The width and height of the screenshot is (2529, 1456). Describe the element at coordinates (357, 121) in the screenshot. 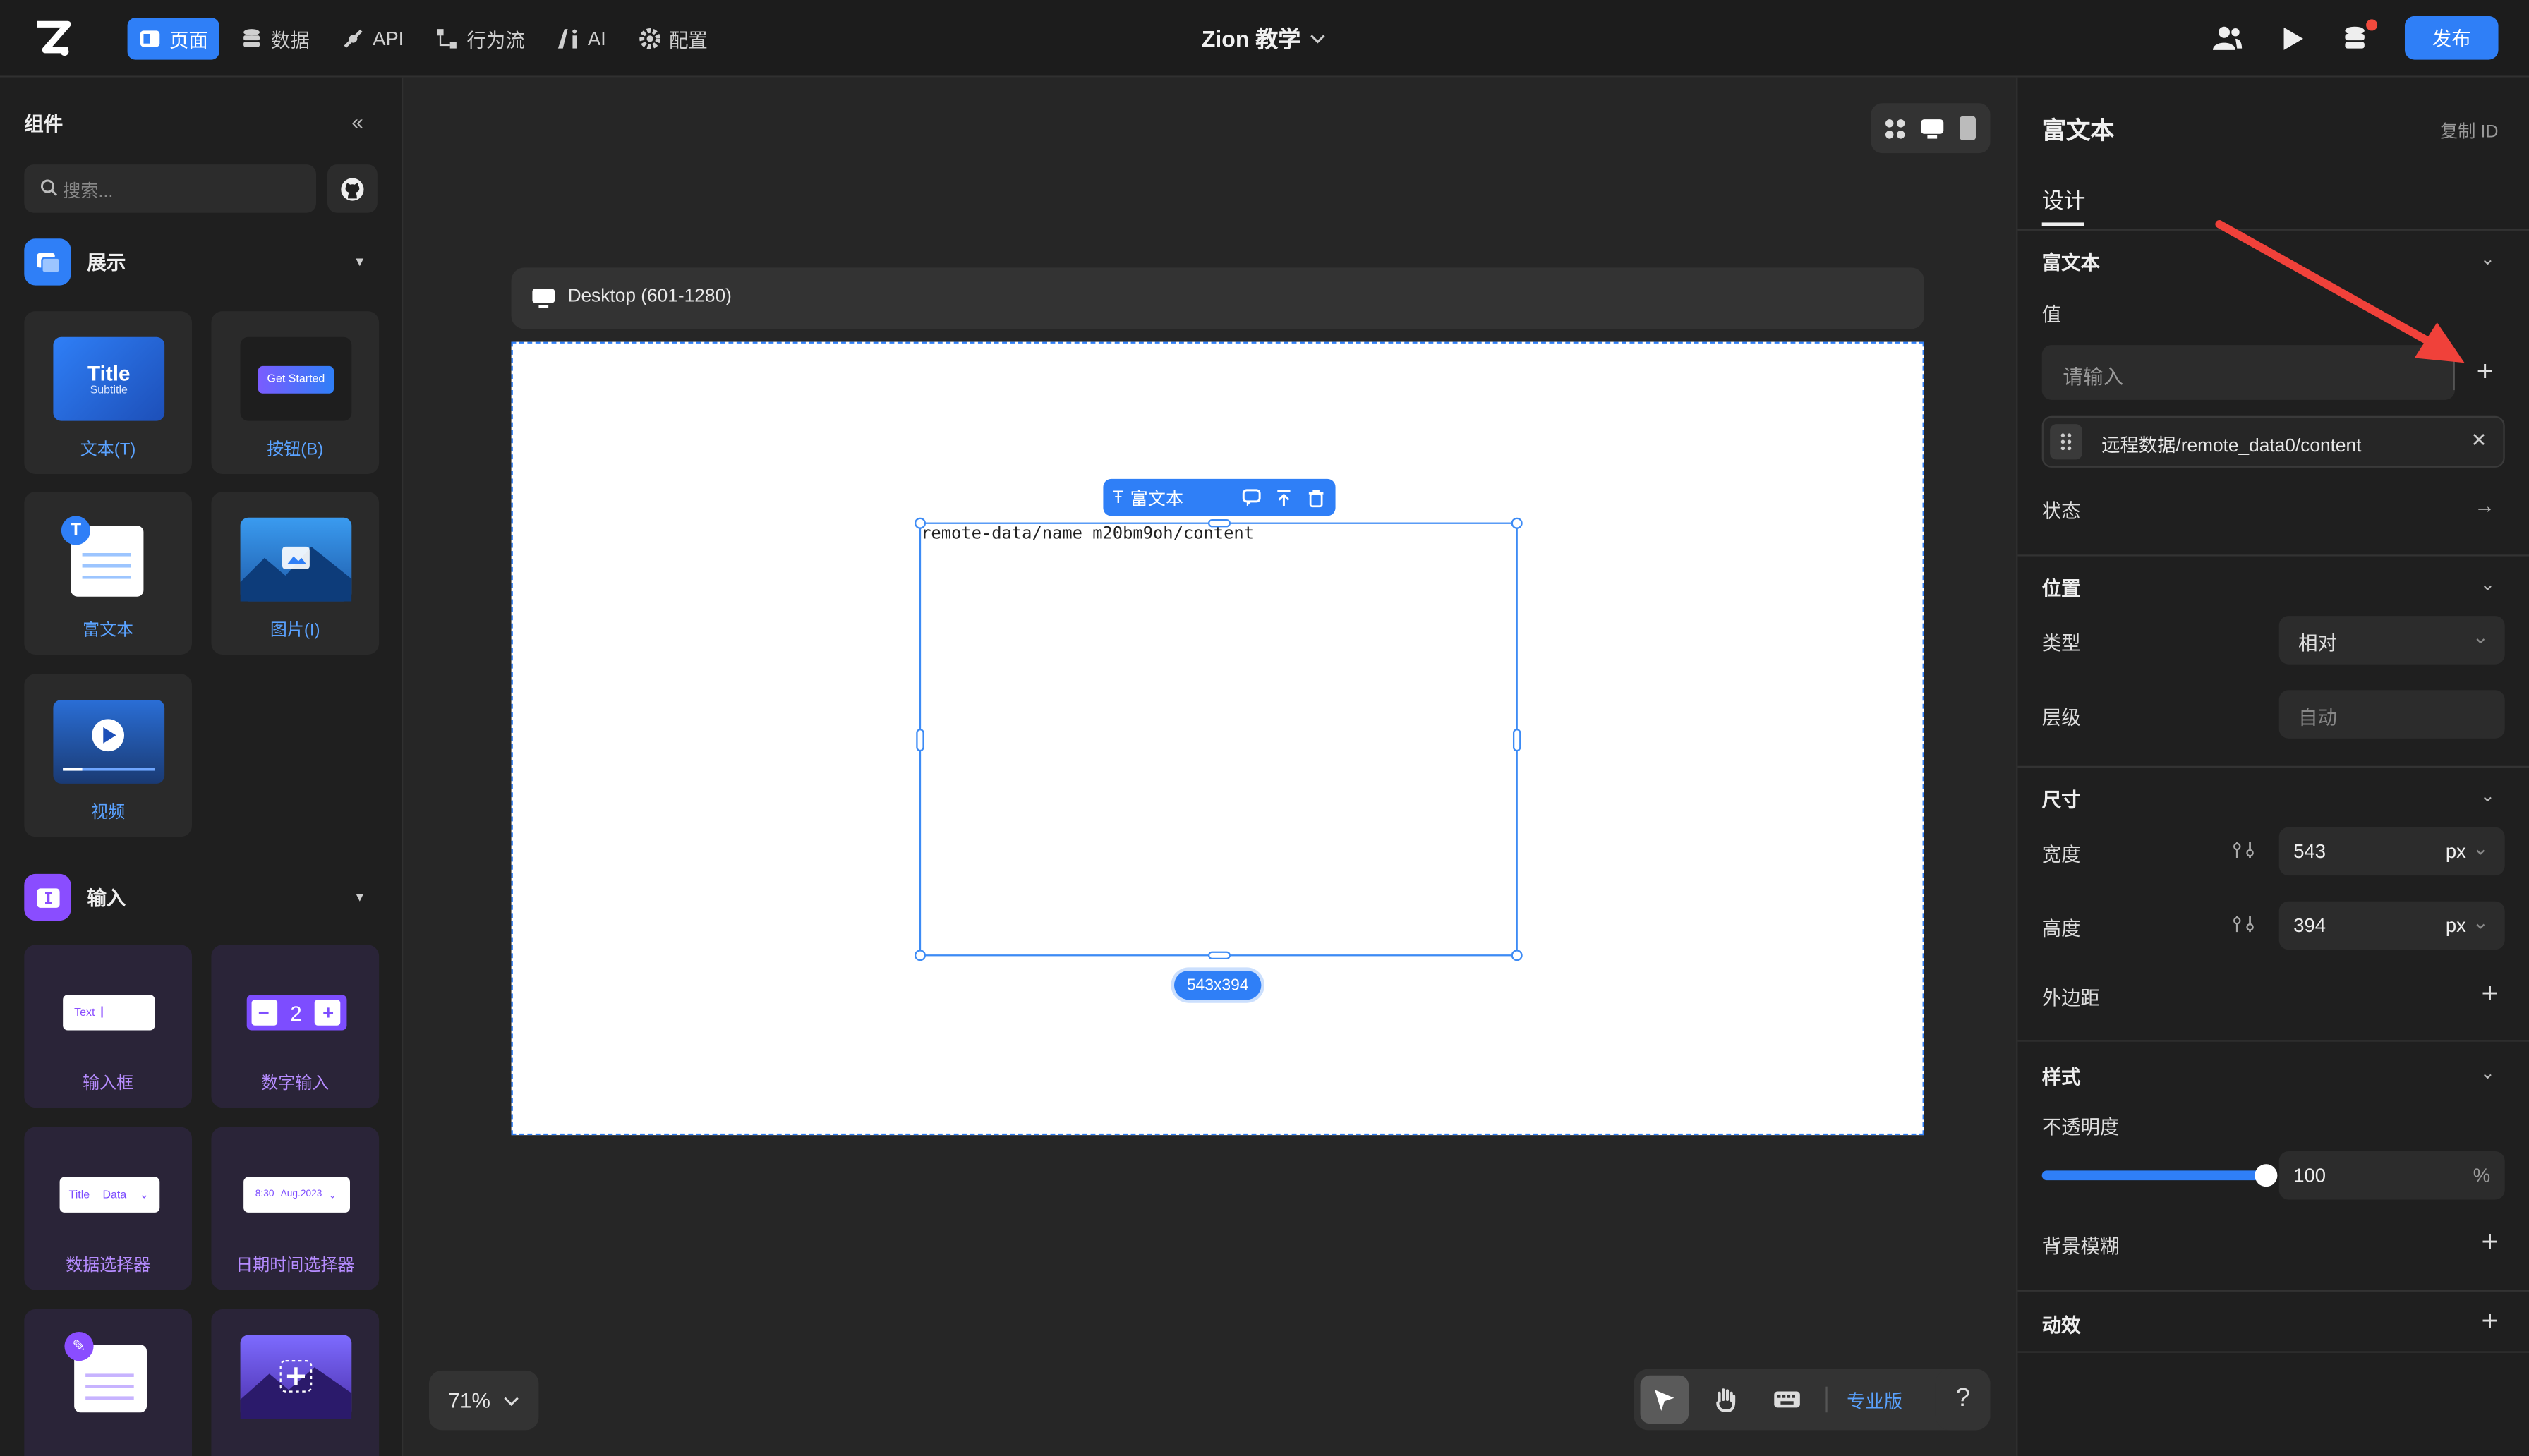

I see `collapse-panel-icon: «` at that location.